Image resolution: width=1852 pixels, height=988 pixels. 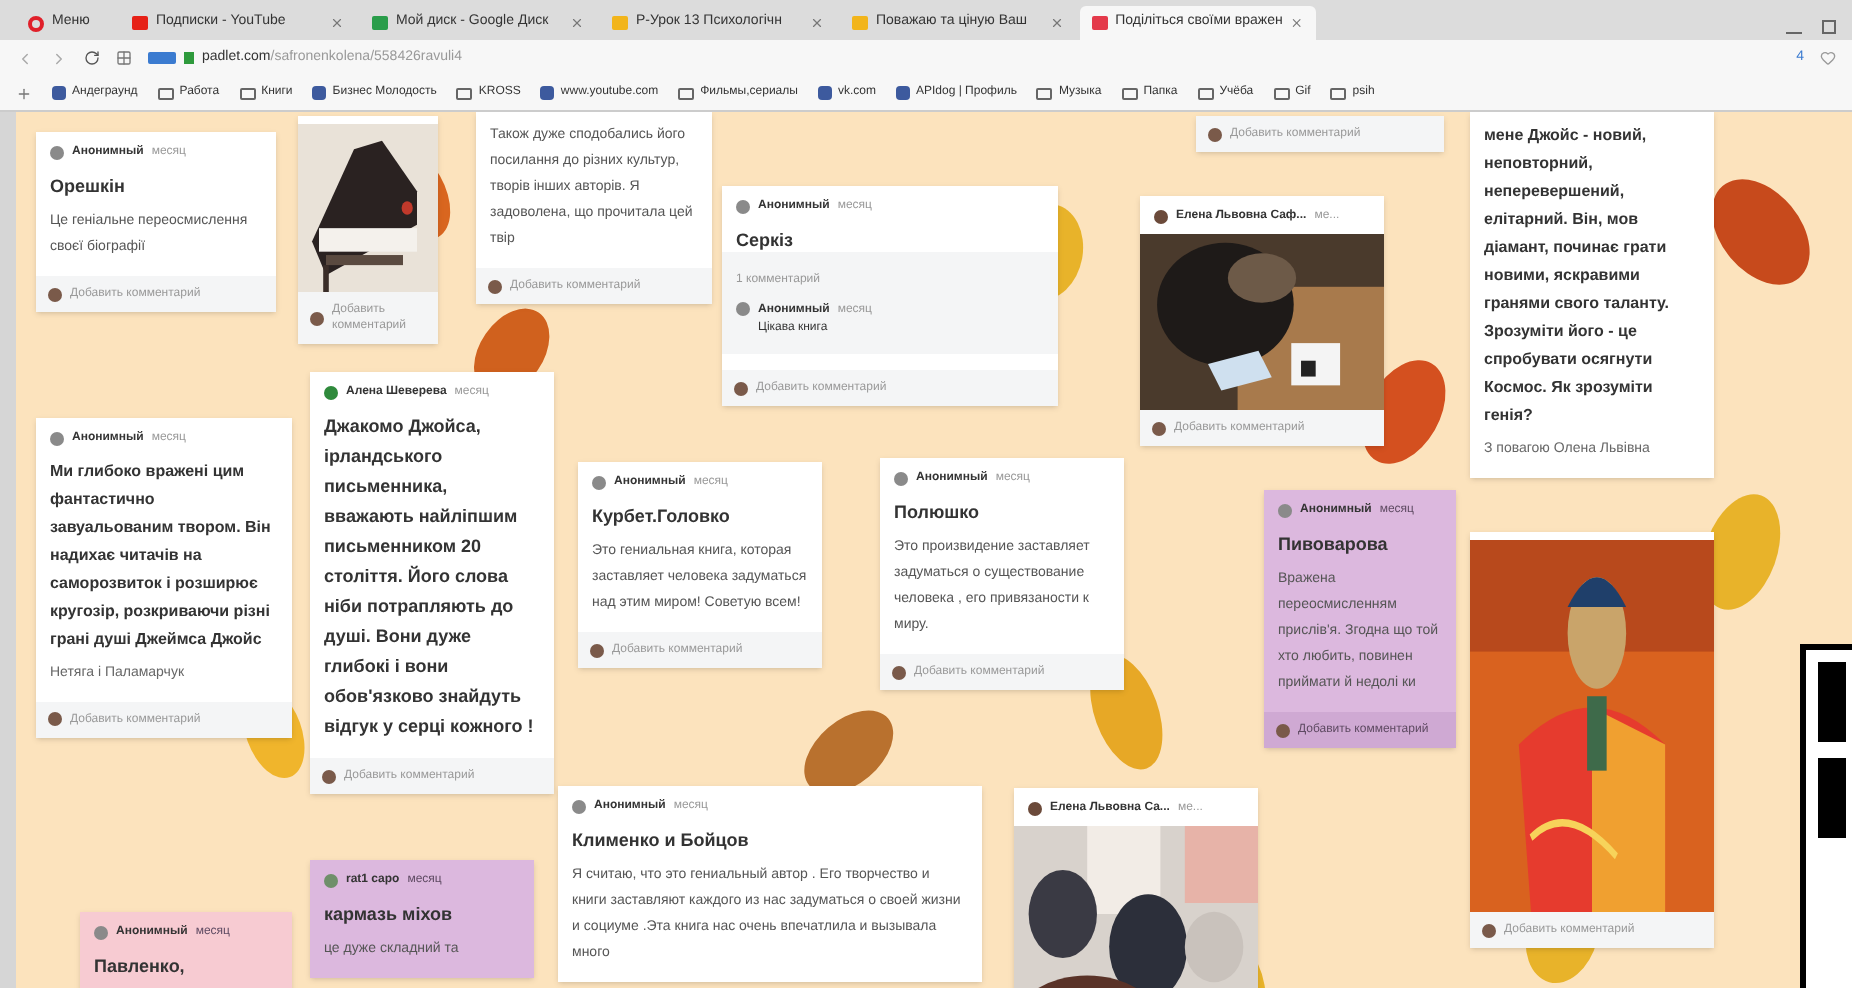 What do you see at coordinates (162, 58) in the screenshot?
I see `https-icon` at bounding box center [162, 58].